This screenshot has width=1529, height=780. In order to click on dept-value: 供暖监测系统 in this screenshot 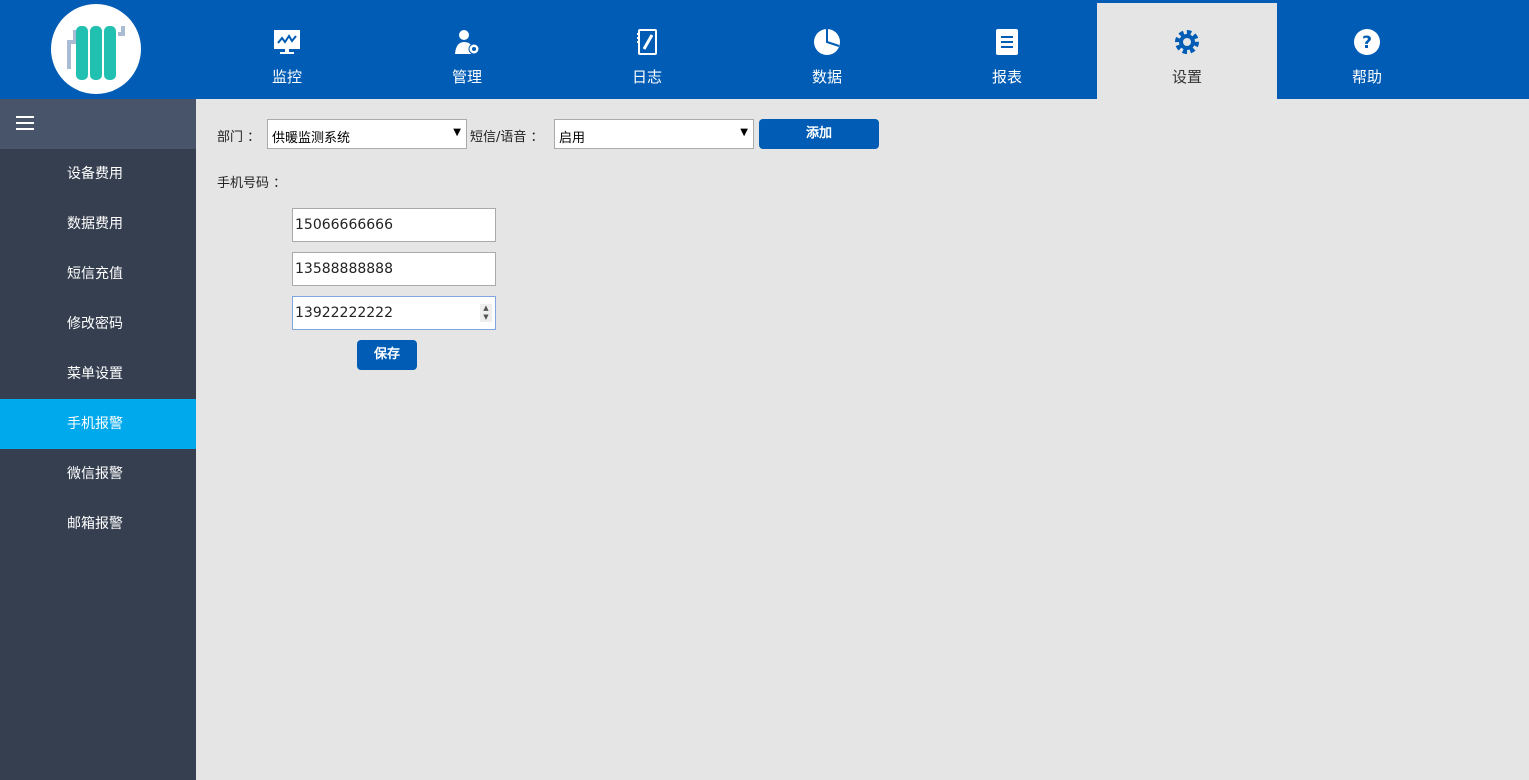, I will do `click(311, 138)`.